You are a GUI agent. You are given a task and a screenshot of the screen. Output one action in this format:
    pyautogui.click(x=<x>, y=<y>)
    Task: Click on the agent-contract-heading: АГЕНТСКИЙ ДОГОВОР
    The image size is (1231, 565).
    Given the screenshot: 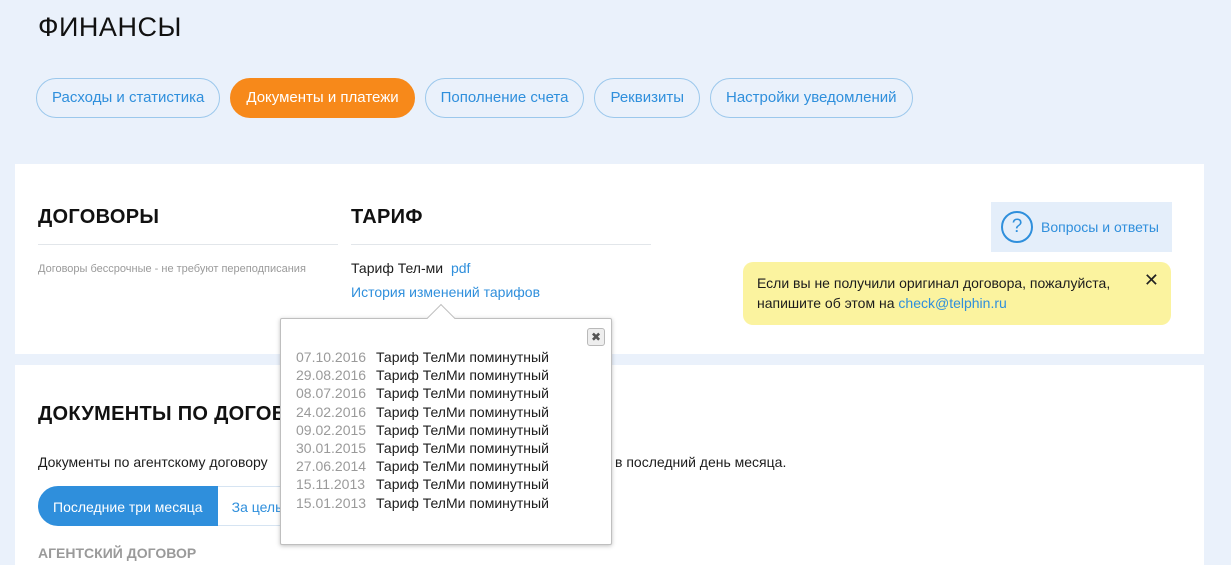 What is the action you would take?
    pyautogui.click(x=117, y=553)
    